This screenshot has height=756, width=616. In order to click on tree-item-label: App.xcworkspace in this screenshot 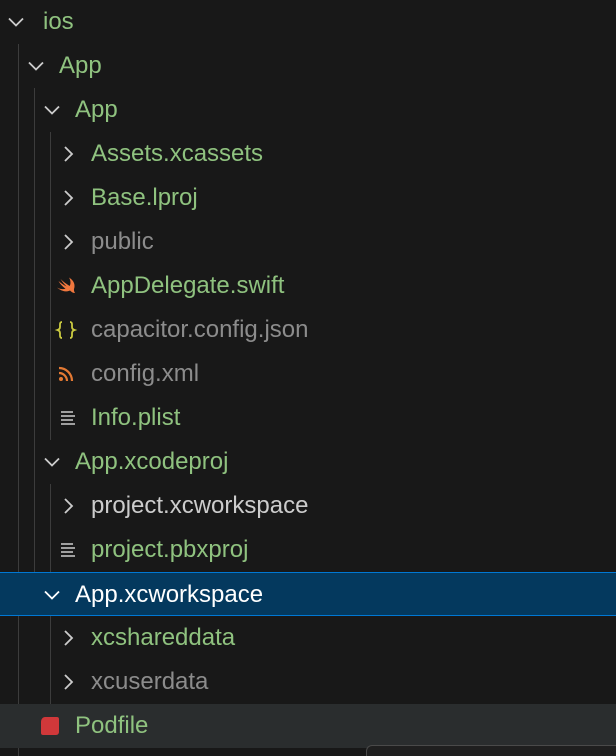, I will do `click(169, 594)`.